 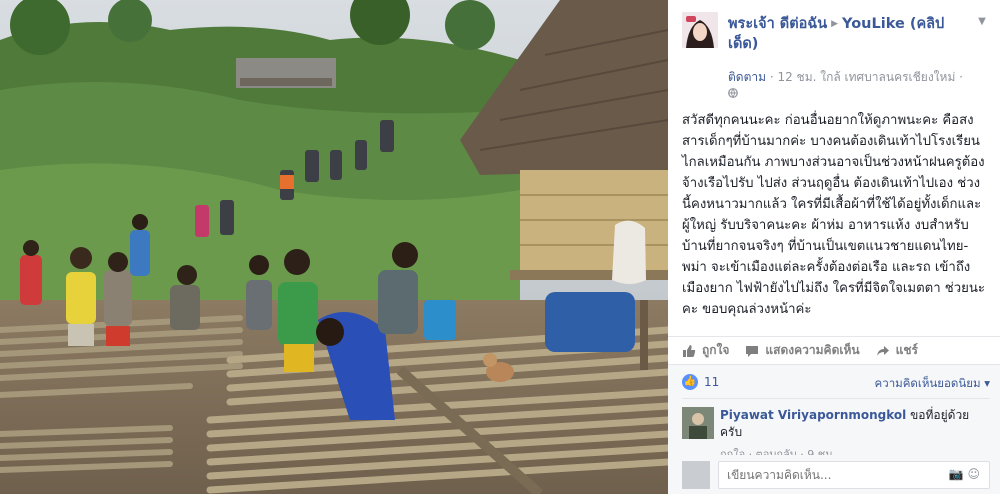 What do you see at coordinates (975, 474) in the screenshot?
I see `emoji-icon: ☺` at bounding box center [975, 474].